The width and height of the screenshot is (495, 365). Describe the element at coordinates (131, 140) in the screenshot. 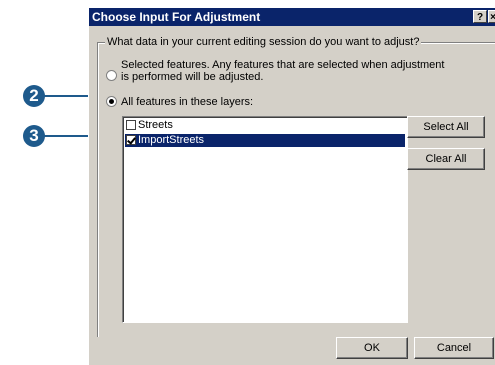

I see `layer-importstreets-checkbox` at that location.